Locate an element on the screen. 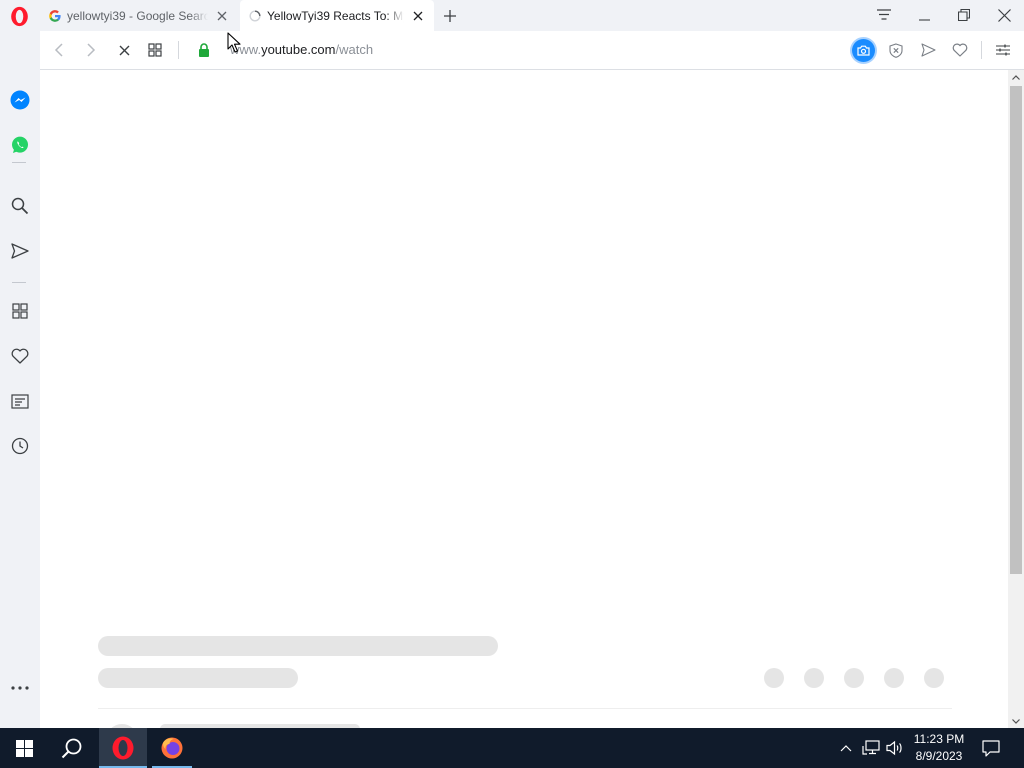  settings-sliders-icon is located at coordinates (1003, 50).